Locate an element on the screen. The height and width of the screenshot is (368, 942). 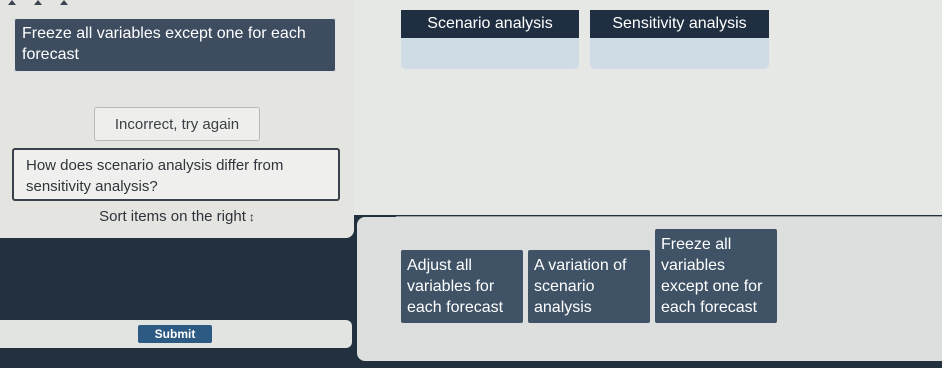
top-toolbar is located at coordinates (38, 4).